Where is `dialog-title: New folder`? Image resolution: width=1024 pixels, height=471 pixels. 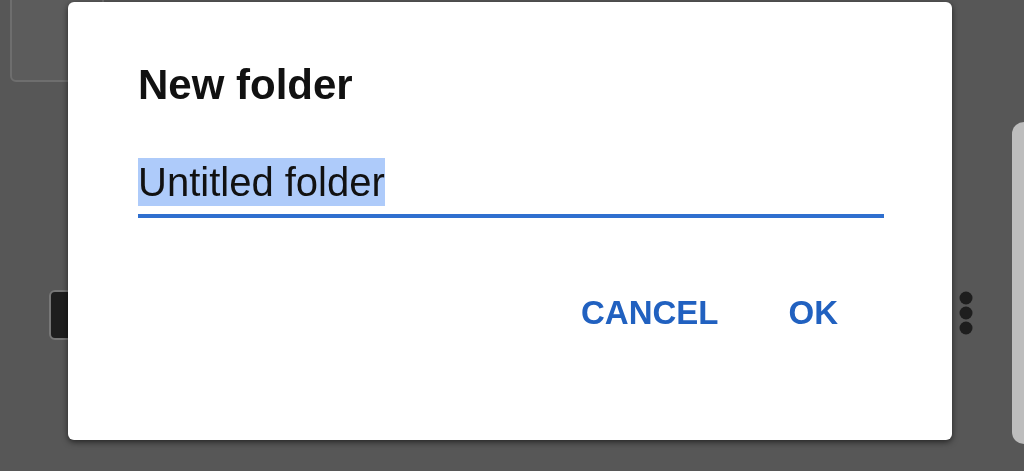
dialog-title: New folder is located at coordinates (246, 85).